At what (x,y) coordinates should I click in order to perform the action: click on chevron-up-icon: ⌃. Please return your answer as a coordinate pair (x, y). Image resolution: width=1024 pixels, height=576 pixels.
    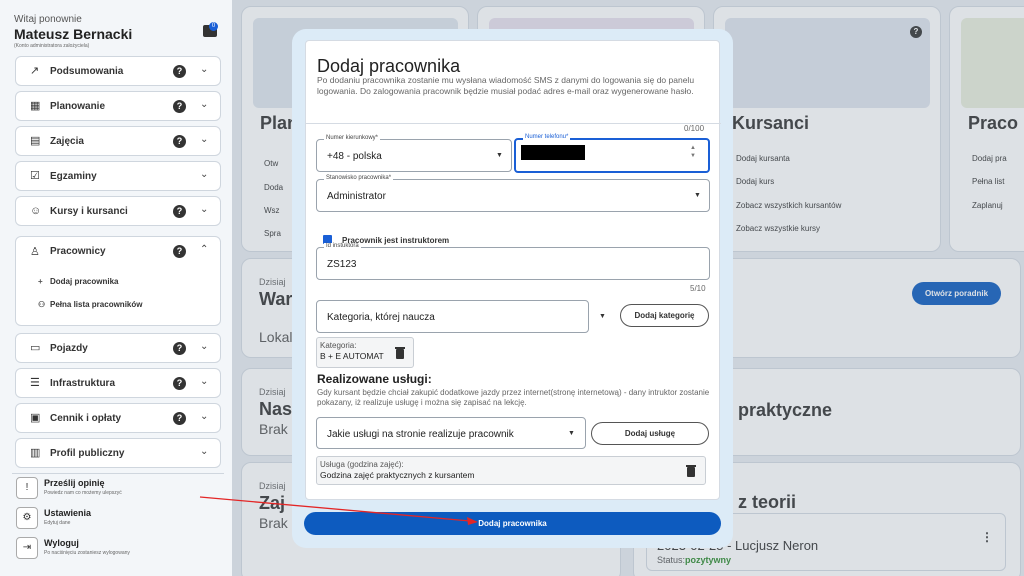
    Looking at the image, I should click on (204, 249).